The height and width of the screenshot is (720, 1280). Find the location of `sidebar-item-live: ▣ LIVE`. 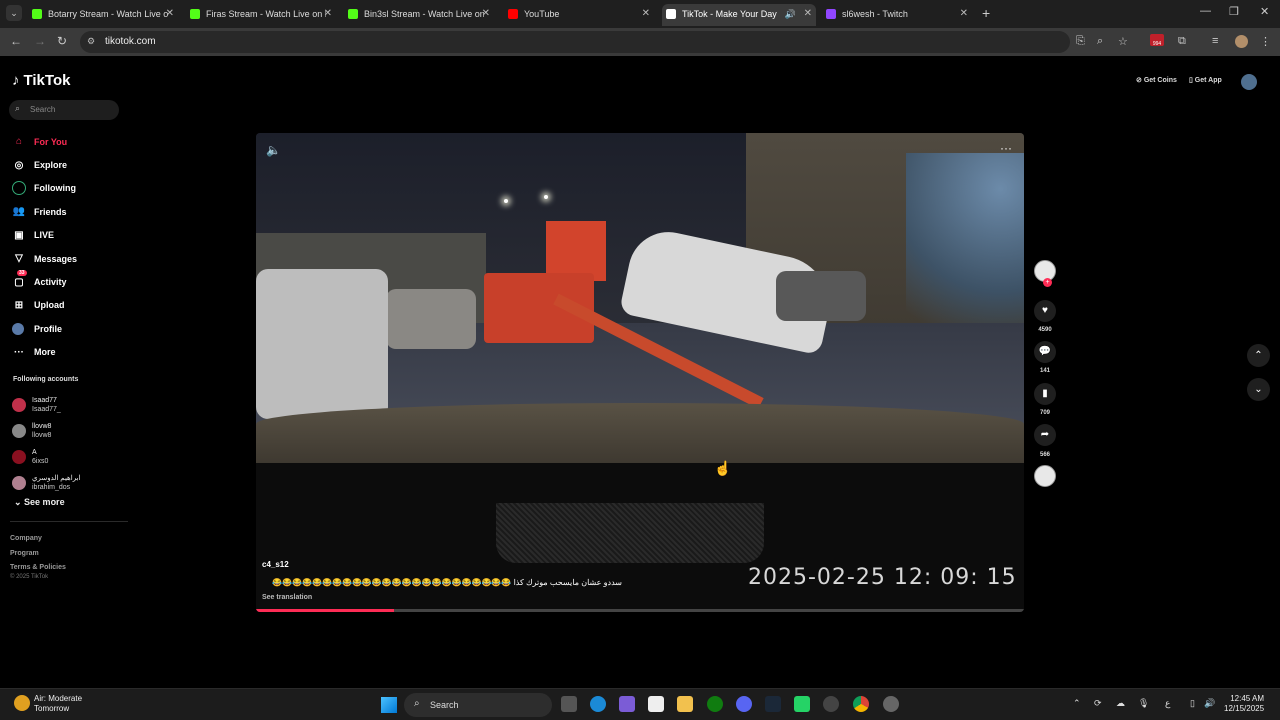

sidebar-item-live: ▣ LIVE is located at coordinates (44, 235).